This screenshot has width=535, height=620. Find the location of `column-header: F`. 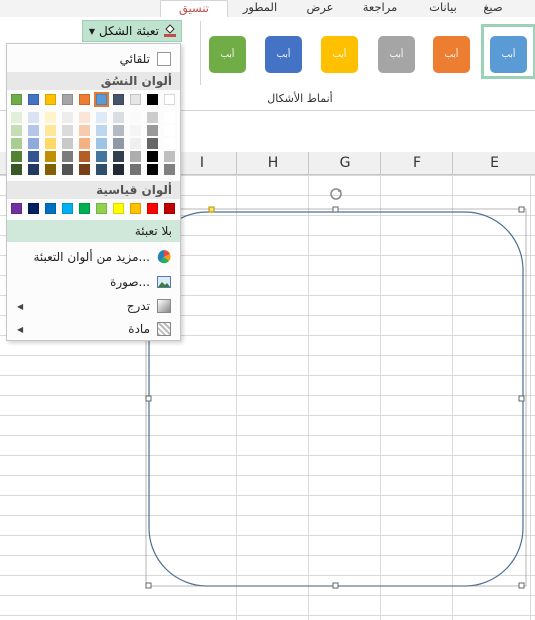

column-header: F is located at coordinates (416, 163).